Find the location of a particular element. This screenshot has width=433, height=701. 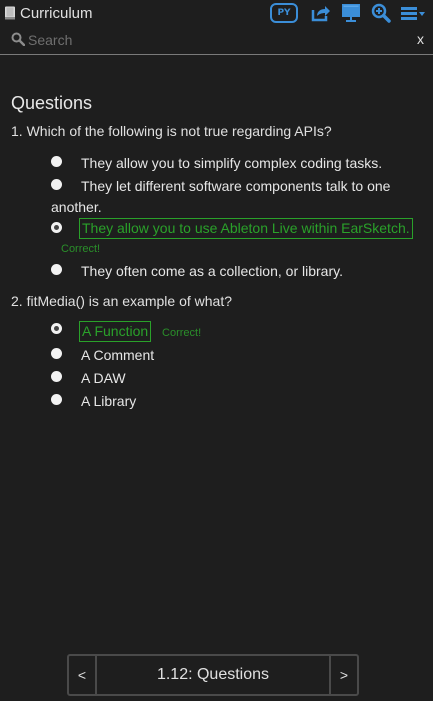

chapter-navigation: < 1.12: Questions > is located at coordinates (213, 675).